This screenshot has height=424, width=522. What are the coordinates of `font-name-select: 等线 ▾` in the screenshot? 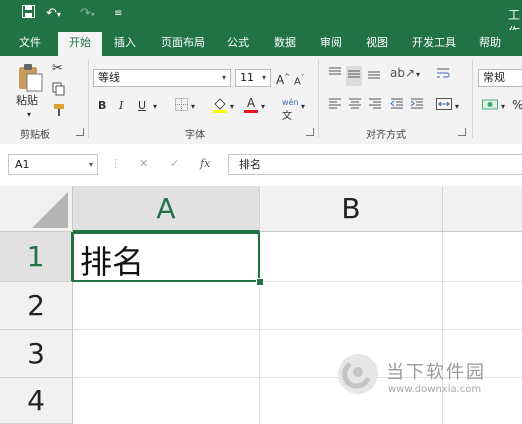 It's located at (162, 78).